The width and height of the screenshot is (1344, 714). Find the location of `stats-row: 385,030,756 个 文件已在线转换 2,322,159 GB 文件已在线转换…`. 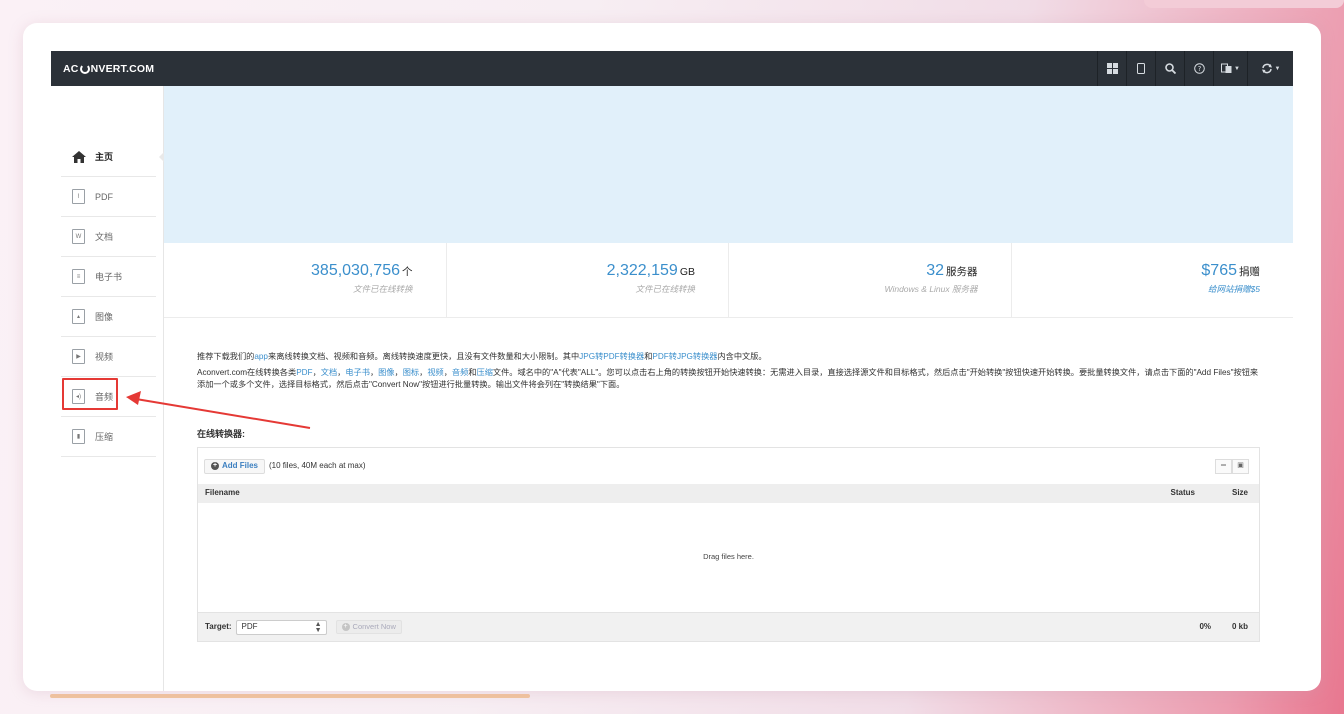

stats-row: 385,030,756 个 文件已在线转换 2,322,159 GB 文件已在线转换… is located at coordinates (728, 280).